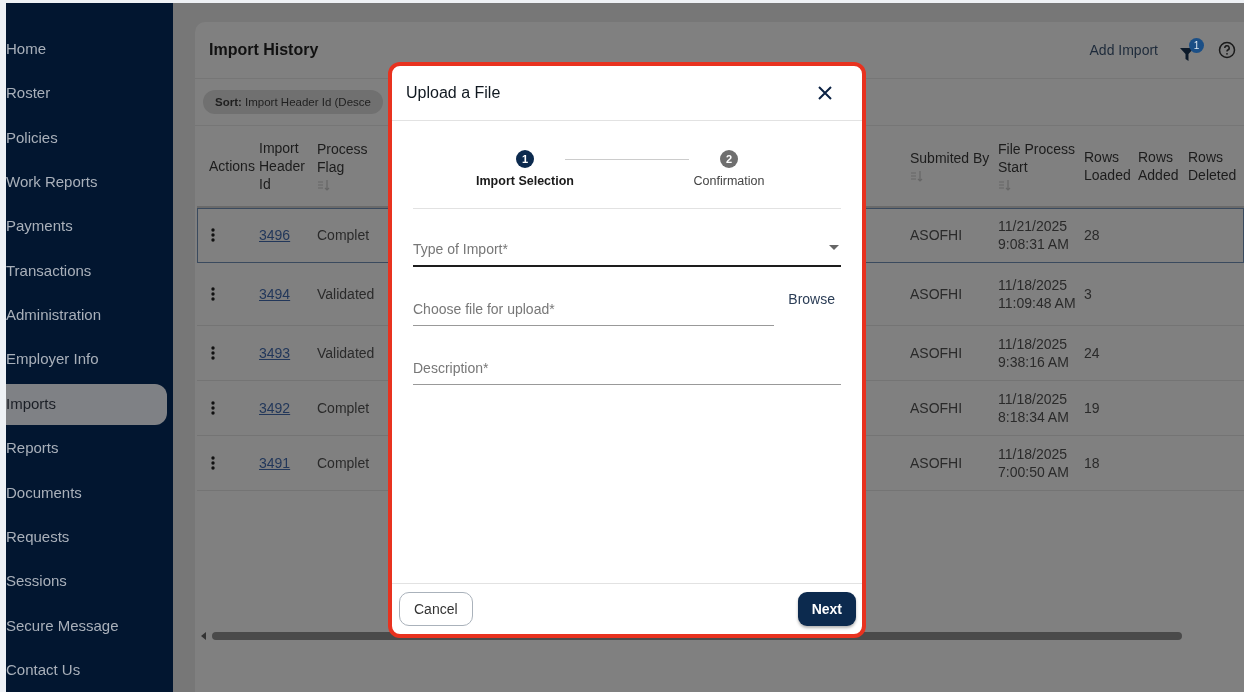 Image resolution: width=1244 pixels, height=692 pixels. I want to click on filter-count-badge: 1, so click(1196, 45).